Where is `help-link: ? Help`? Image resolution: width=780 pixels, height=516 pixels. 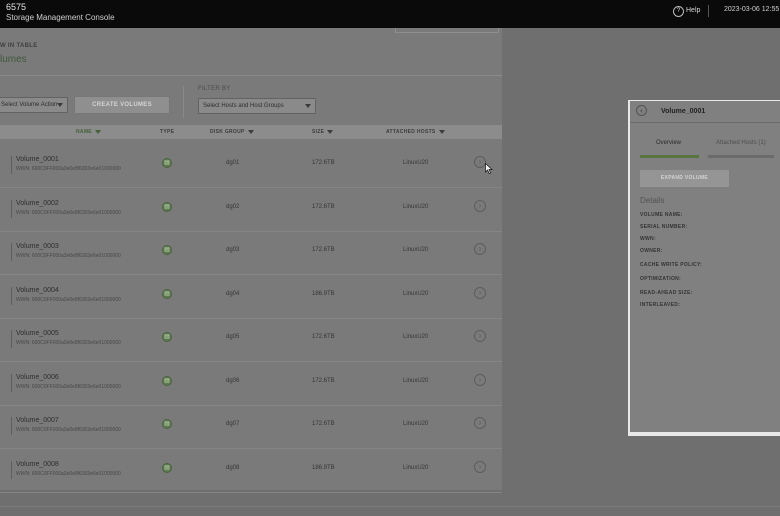 help-link: ? Help is located at coordinates (686, 11).